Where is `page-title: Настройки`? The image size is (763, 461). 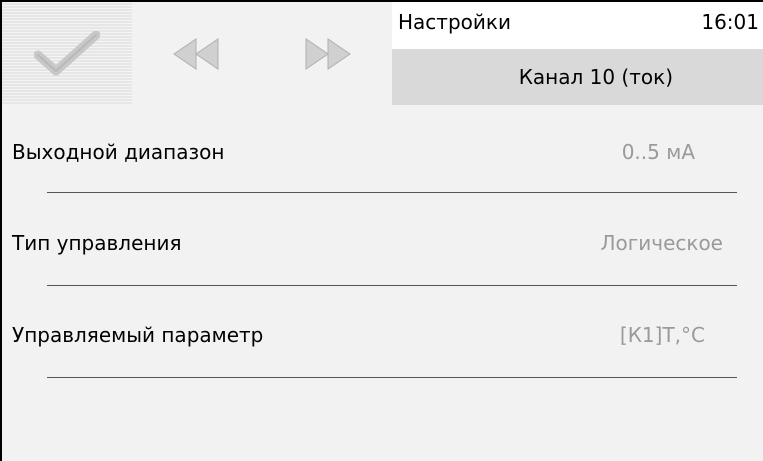 page-title: Настройки is located at coordinates (454, 22).